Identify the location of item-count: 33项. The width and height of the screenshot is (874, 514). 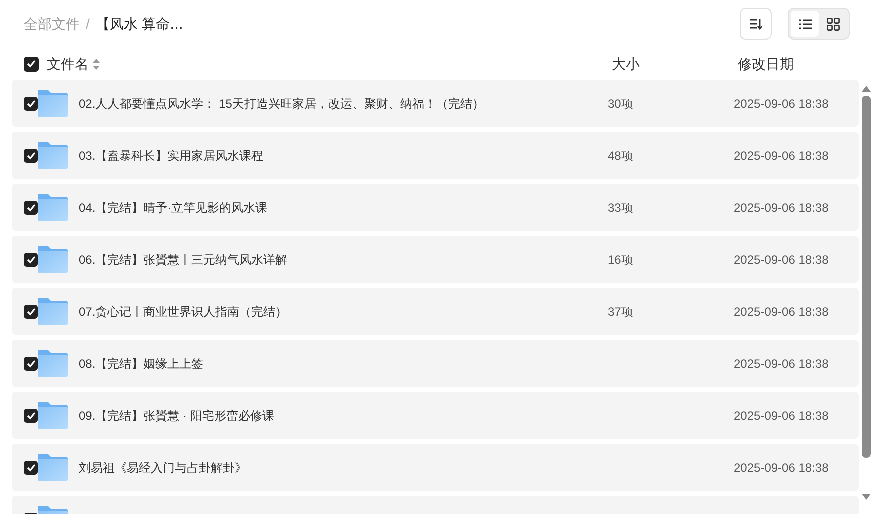
(621, 208).